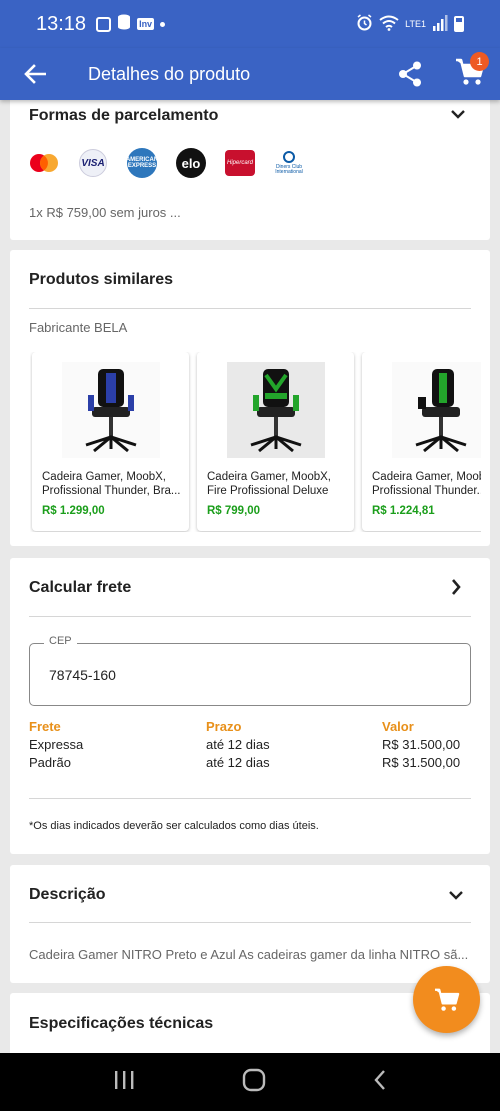  What do you see at coordinates (398, 726) in the screenshot?
I see `header-valor: Valor` at bounding box center [398, 726].